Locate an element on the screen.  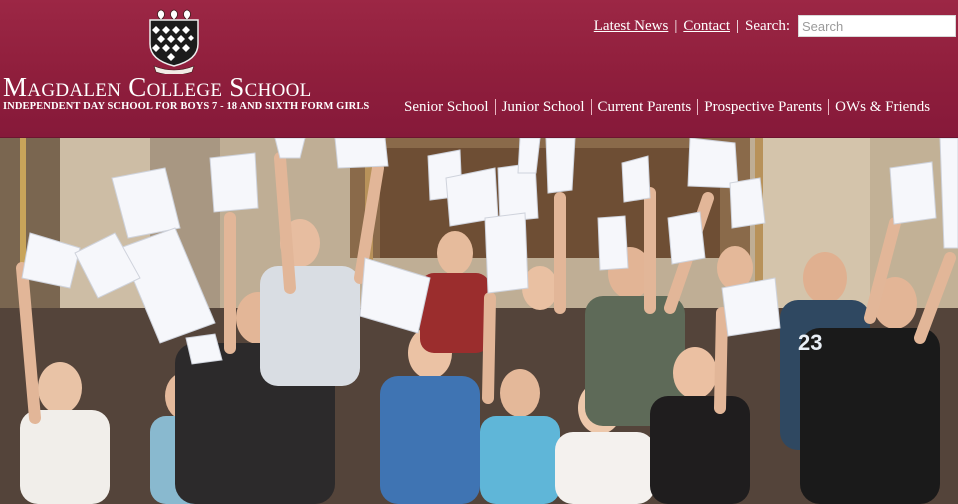
crest-icon is located at coordinates (174, 42).